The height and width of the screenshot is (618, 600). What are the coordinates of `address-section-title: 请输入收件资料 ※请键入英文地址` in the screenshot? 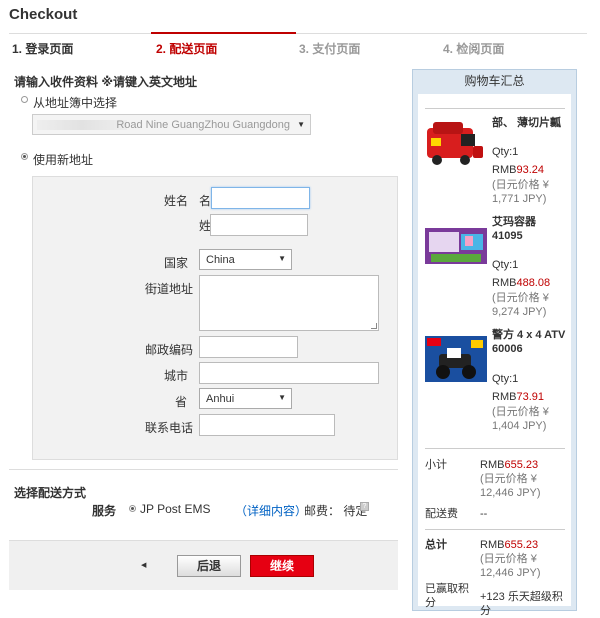 It's located at (106, 82).